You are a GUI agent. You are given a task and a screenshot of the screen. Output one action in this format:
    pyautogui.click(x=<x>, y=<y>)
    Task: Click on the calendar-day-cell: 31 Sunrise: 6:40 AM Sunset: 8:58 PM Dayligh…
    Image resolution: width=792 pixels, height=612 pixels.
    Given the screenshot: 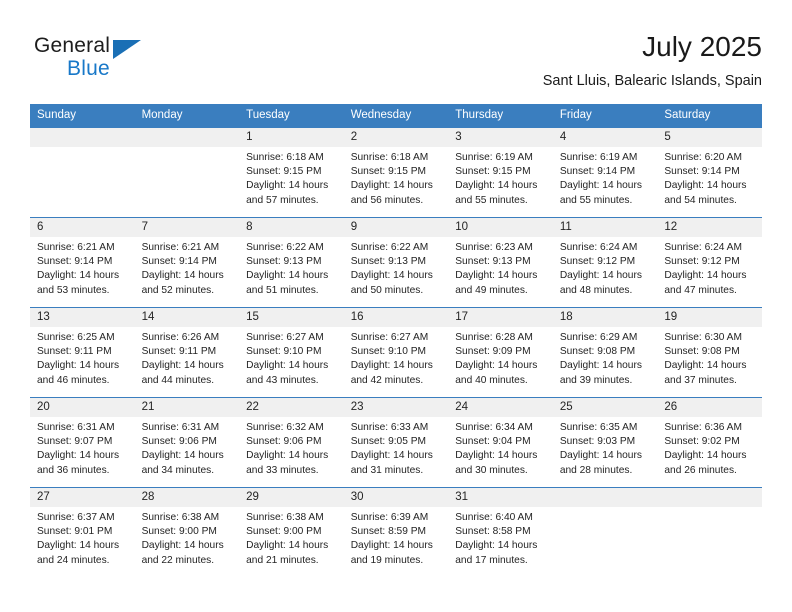 What is the action you would take?
    pyautogui.click(x=500, y=532)
    